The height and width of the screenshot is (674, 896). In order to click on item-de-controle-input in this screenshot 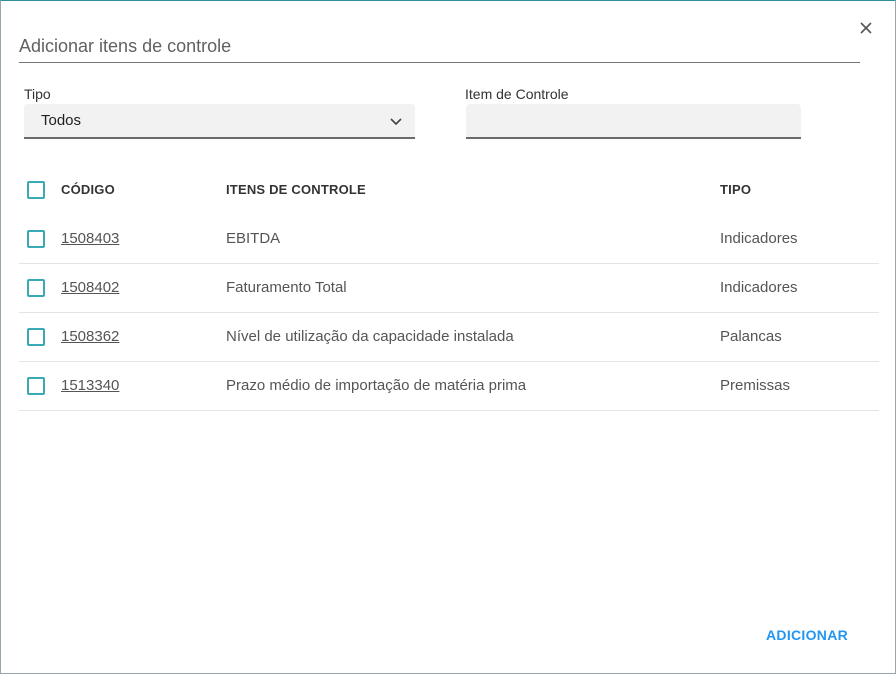, I will do `click(633, 121)`.